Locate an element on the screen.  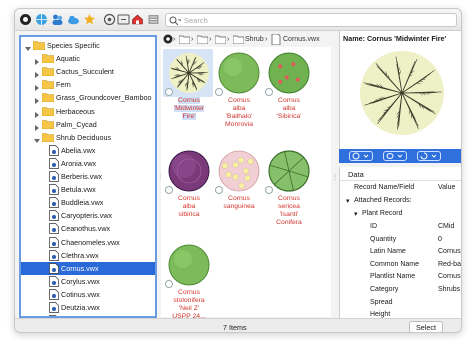
field-name: ID is located at coordinates (373, 226).